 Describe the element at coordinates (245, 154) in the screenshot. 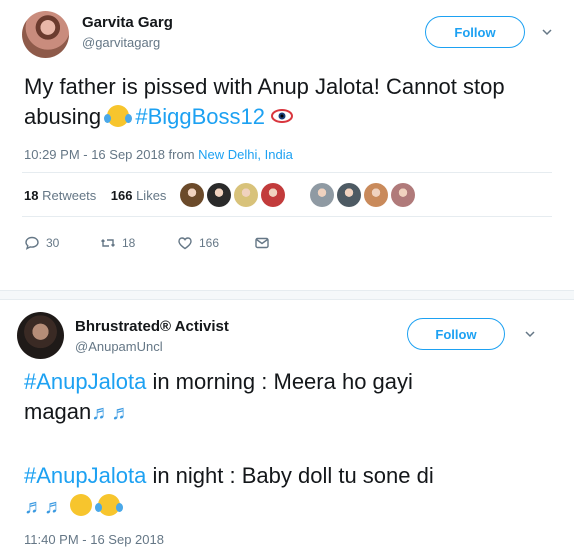

I see `location-link: New Delhi, India` at that location.